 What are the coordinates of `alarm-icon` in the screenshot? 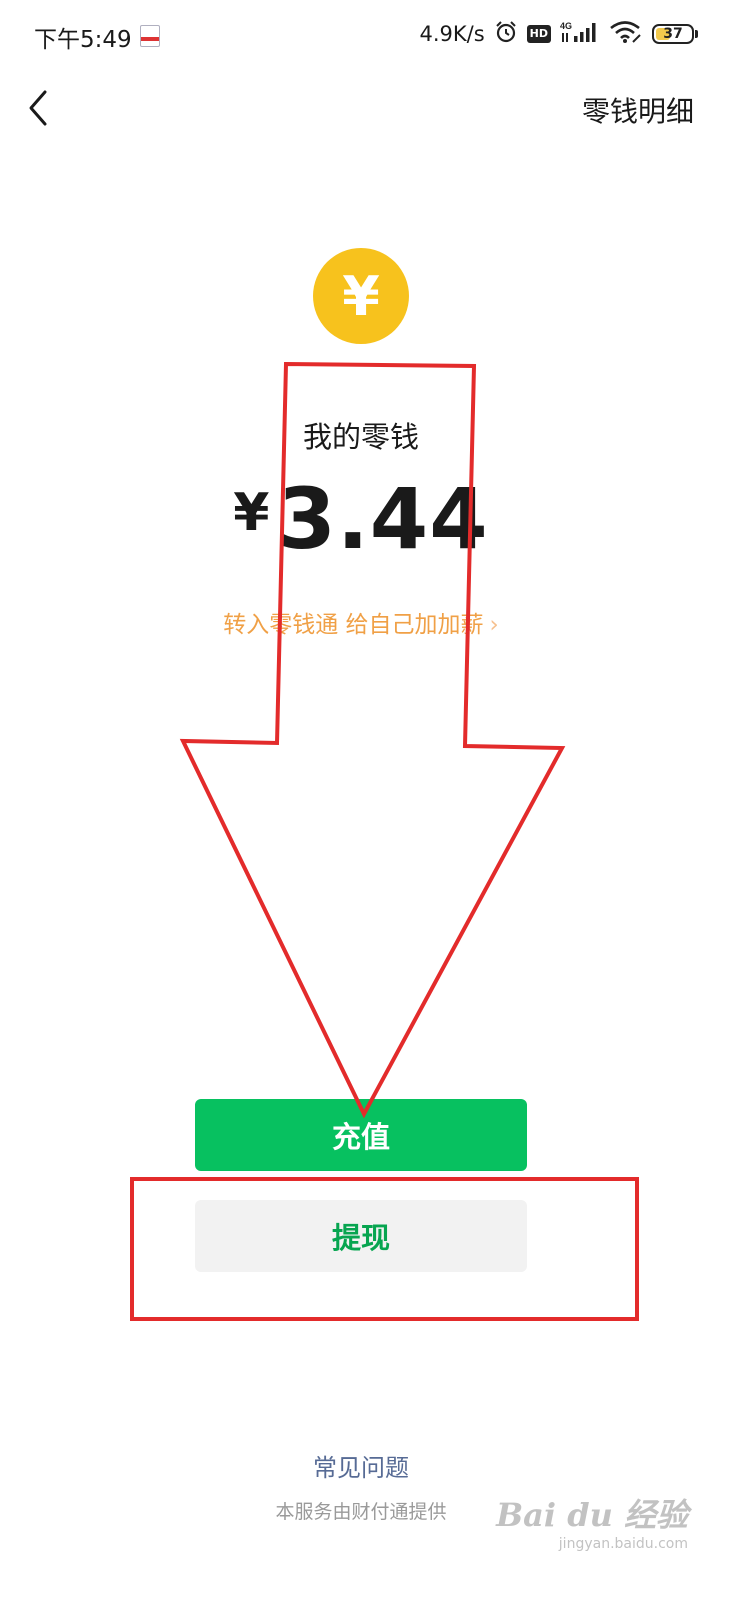 It's located at (506, 34).